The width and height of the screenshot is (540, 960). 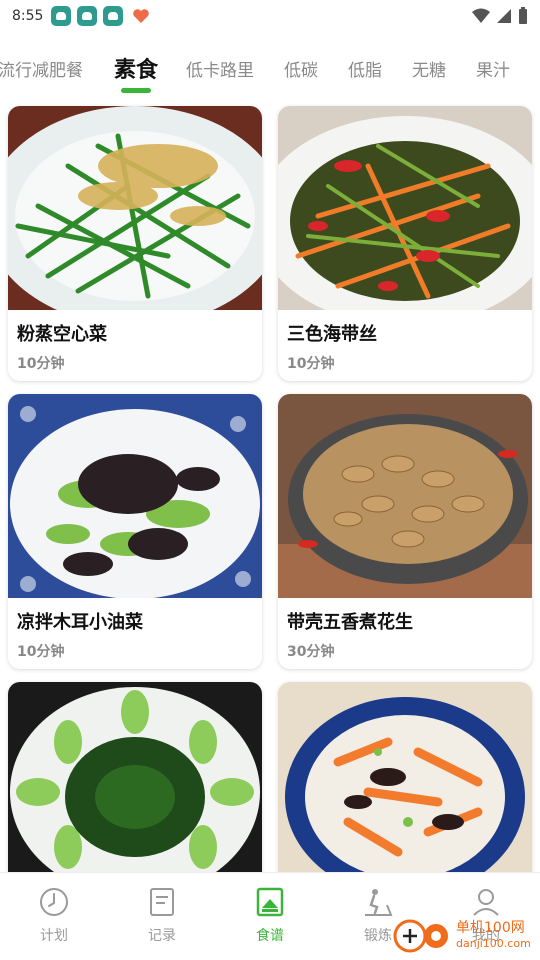 What do you see at coordinates (378, 936) in the screenshot?
I see `nav-label: 锻炼` at bounding box center [378, 936].